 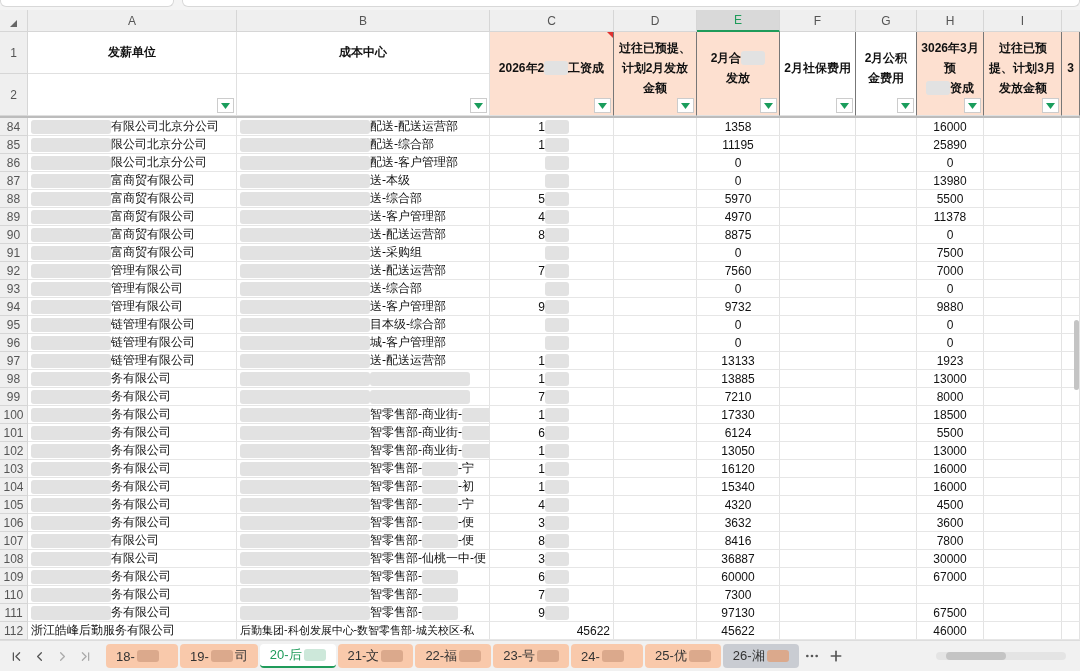 I want to click on row-number: 104, so click(x=14, y=487).